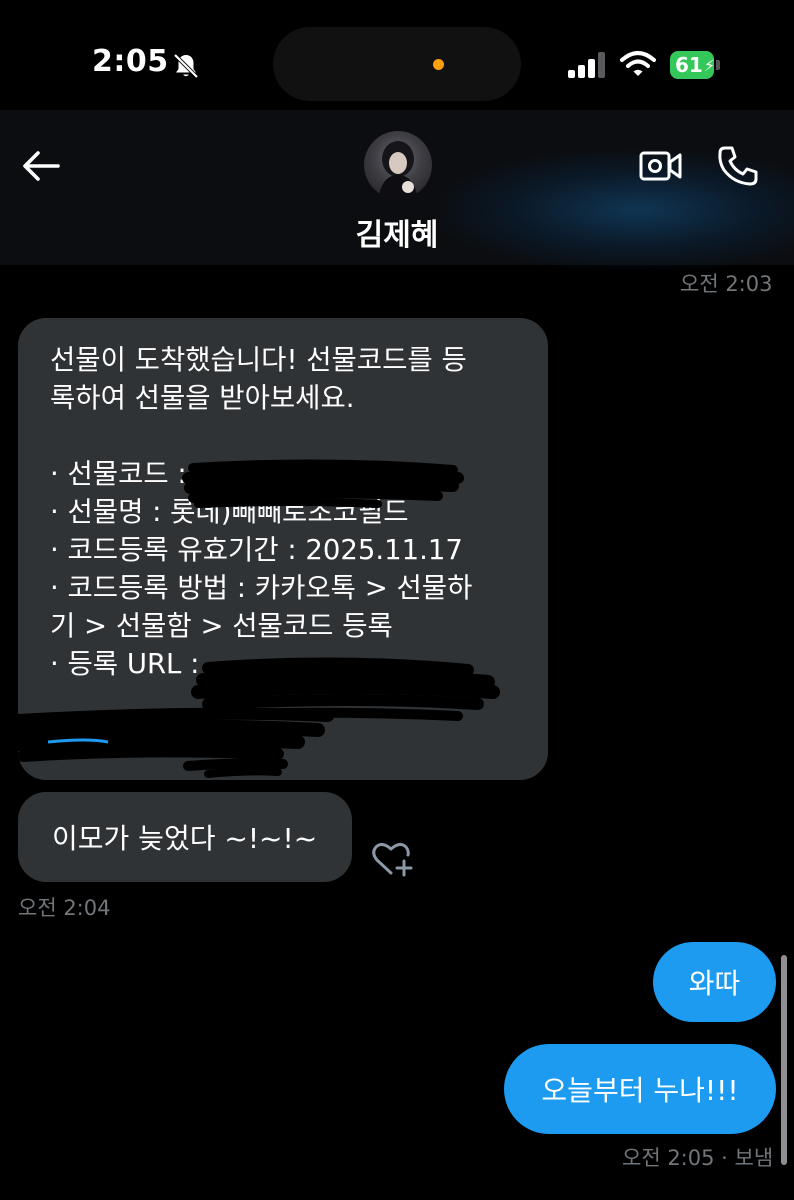  What do you see at coordinates (698, 1158) in the screenshot?
I see `sent-timestamp: 오전 2:05 · 보냄` at bounding box center [698, 1158].